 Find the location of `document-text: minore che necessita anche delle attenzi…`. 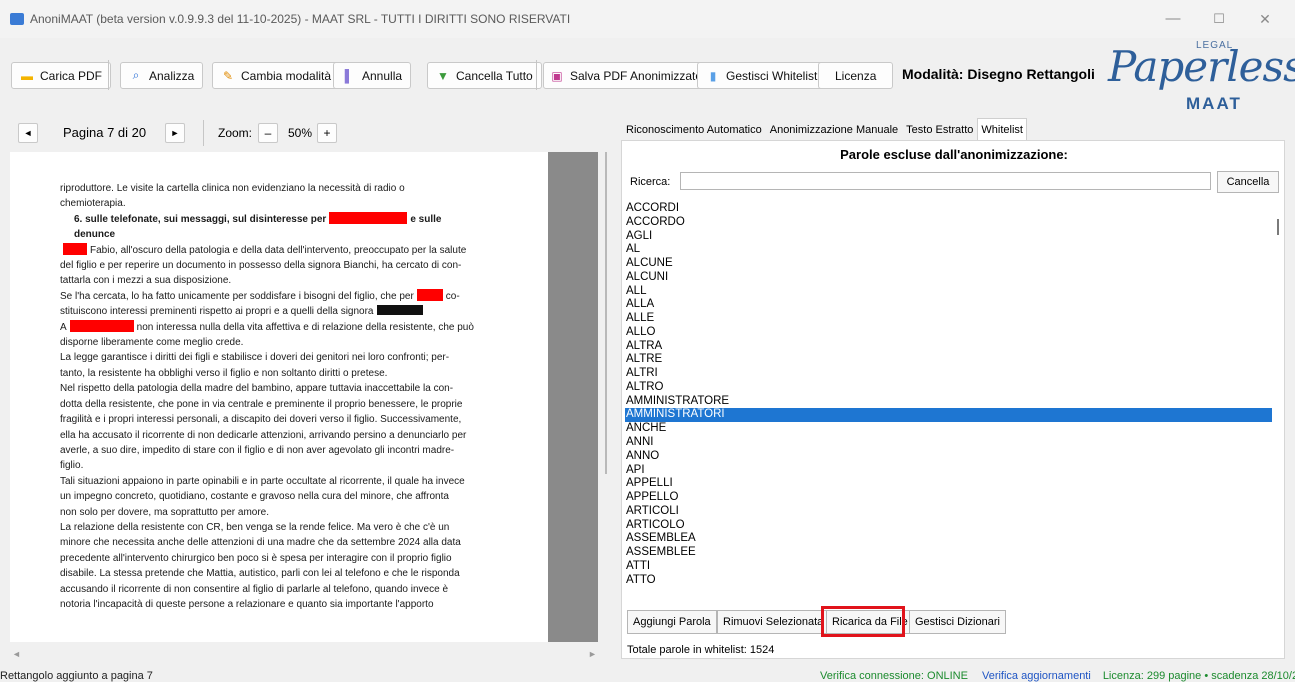

document-text: minore che necessita anche delle attenzi… is located at coordinates (260, 543).